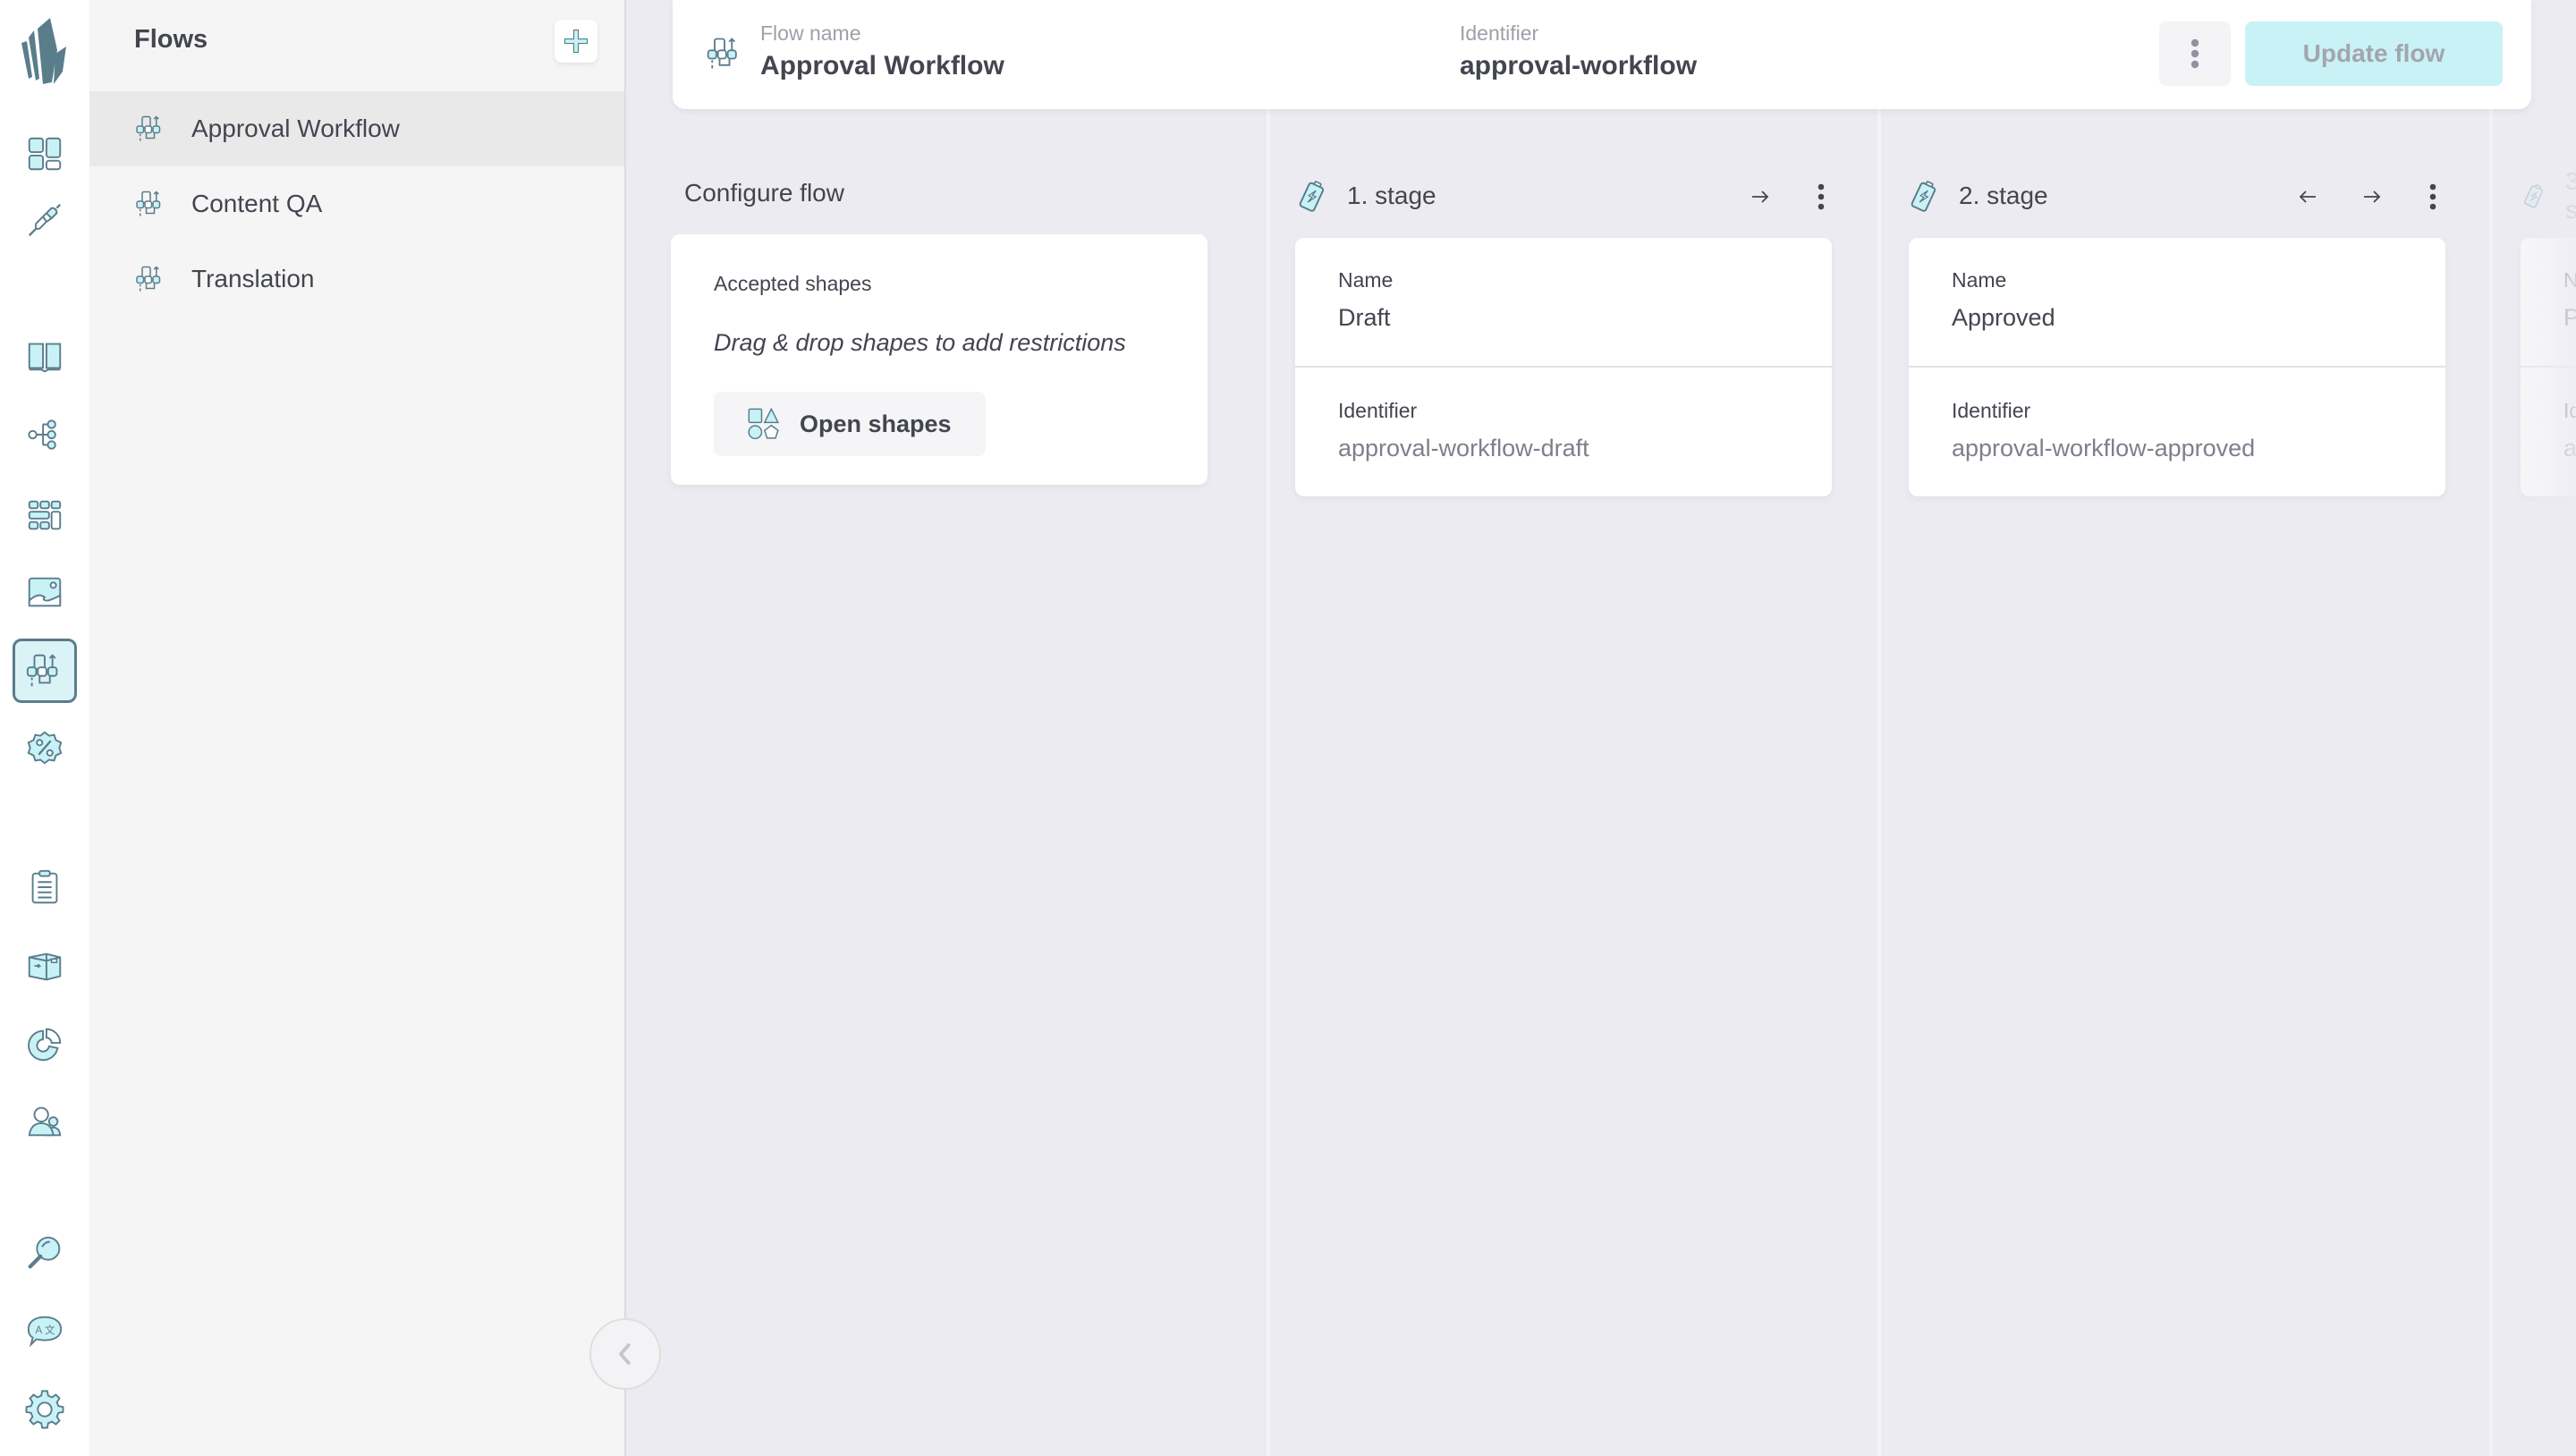 The image size is (2576, 1456). What do you see at coordinates (920, 342) in the screenshot?
I see `drop-shapes-hint: Drag & drop shapes to add restrictions` at bounding box center [920, 342].